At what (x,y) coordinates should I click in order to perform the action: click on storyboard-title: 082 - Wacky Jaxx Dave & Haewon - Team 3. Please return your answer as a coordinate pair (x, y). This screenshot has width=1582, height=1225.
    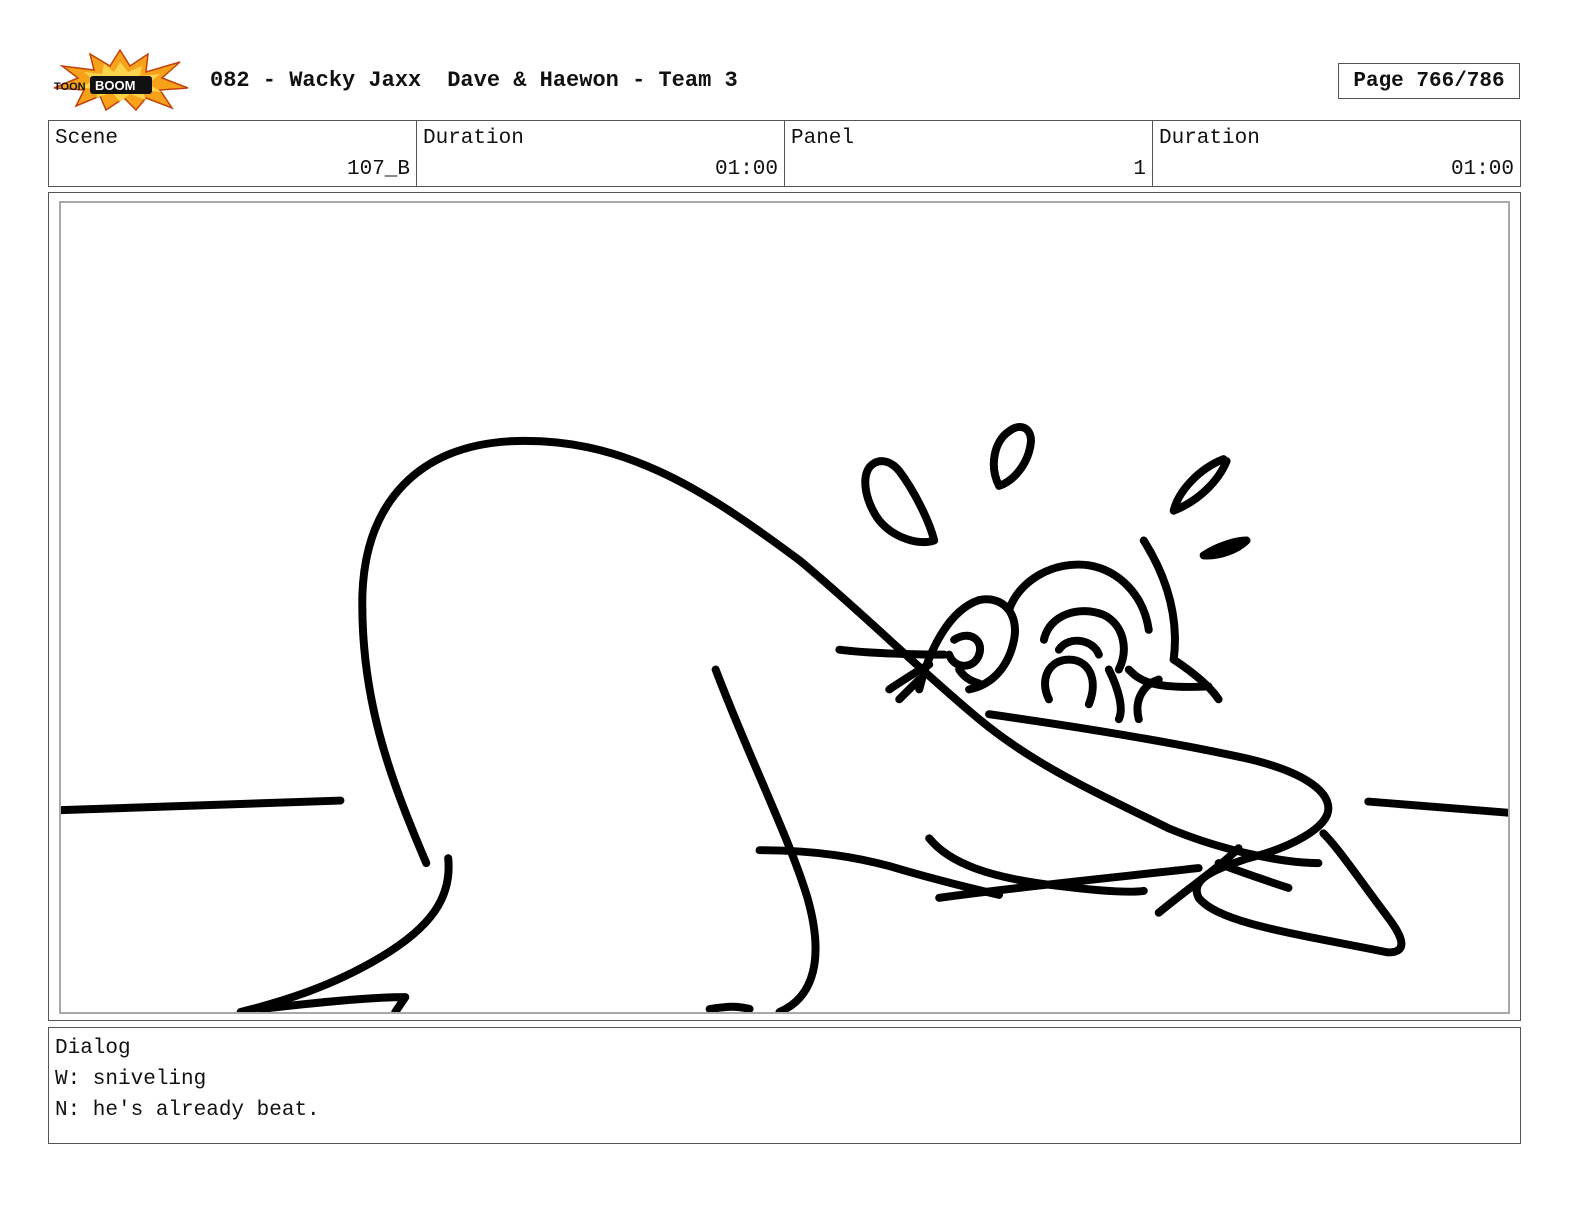
    Looking at the image, I should click on (474, 80).